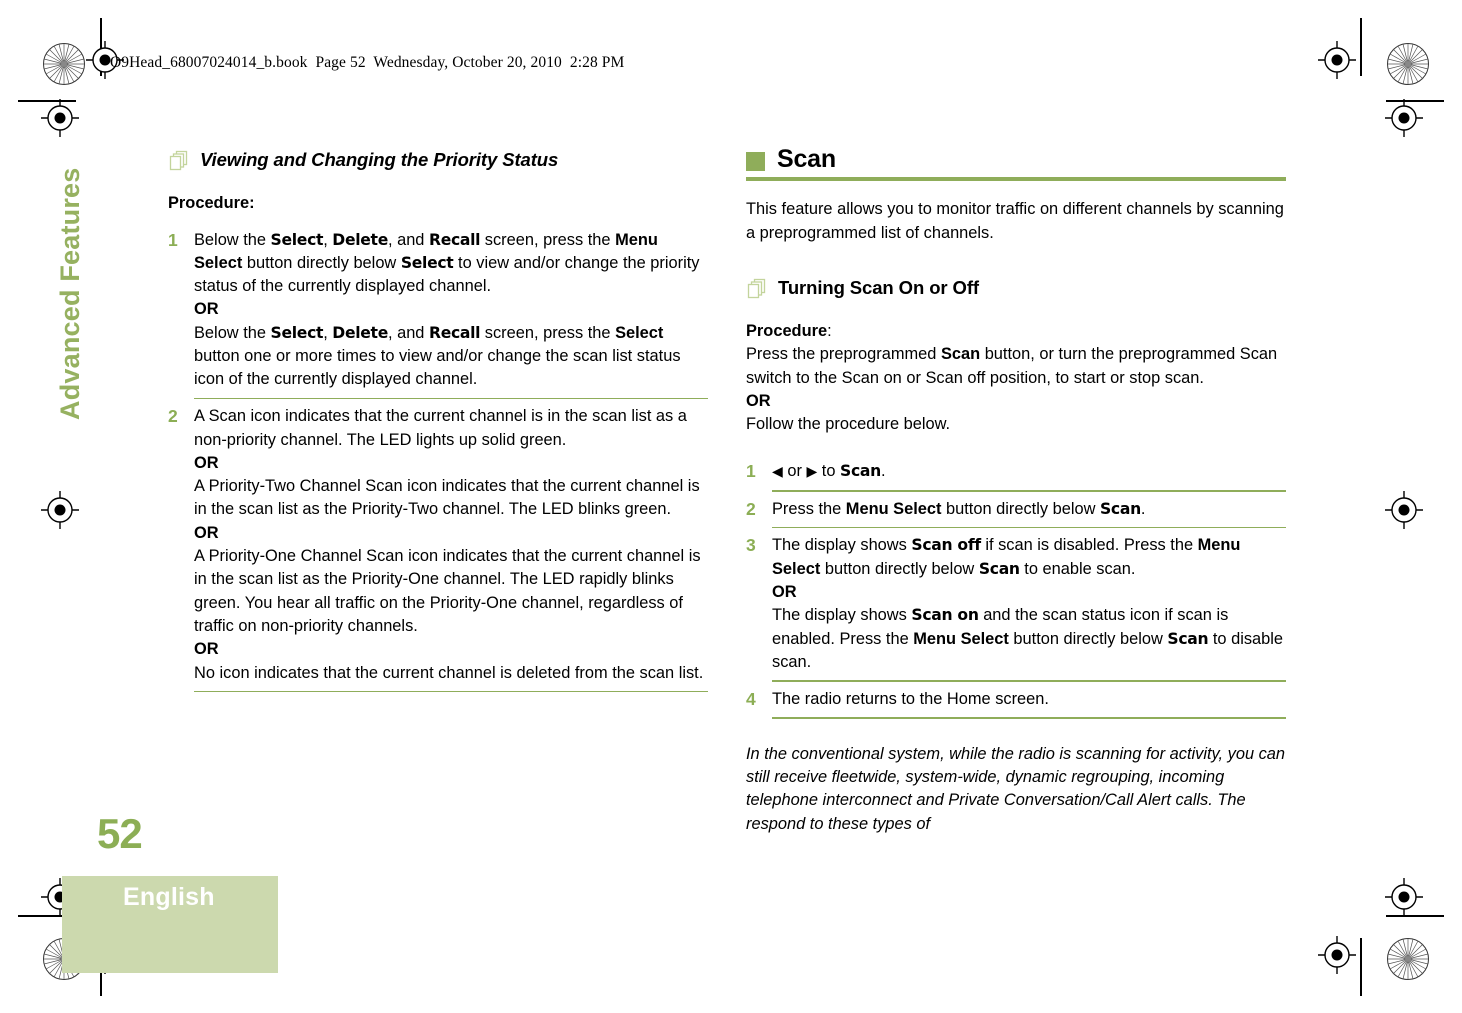 The width and height of the screenshot is (1462, 1013). What do you see at coordinates (379, 159) in the screenshot?
I see `left-subheading-text: Viewing and Changing the Priority Status` at bounding box center [379, 159].